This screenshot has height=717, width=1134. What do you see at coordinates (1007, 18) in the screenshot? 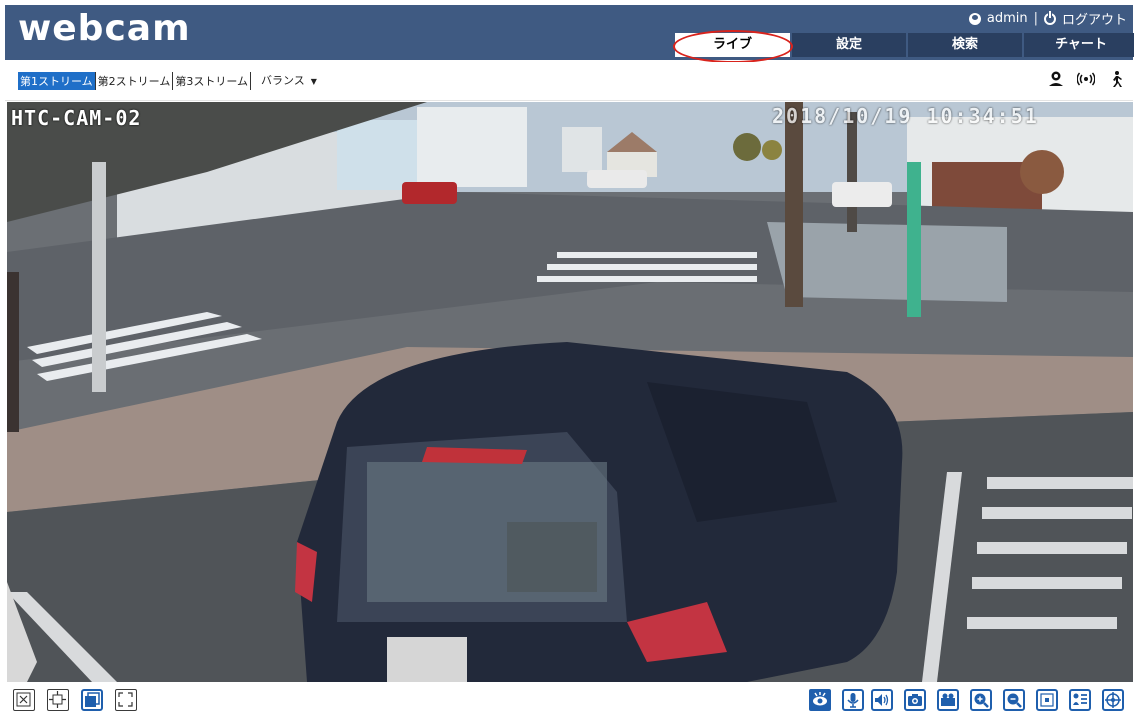
I see `username: admin` at bounding box center [1007, 18].